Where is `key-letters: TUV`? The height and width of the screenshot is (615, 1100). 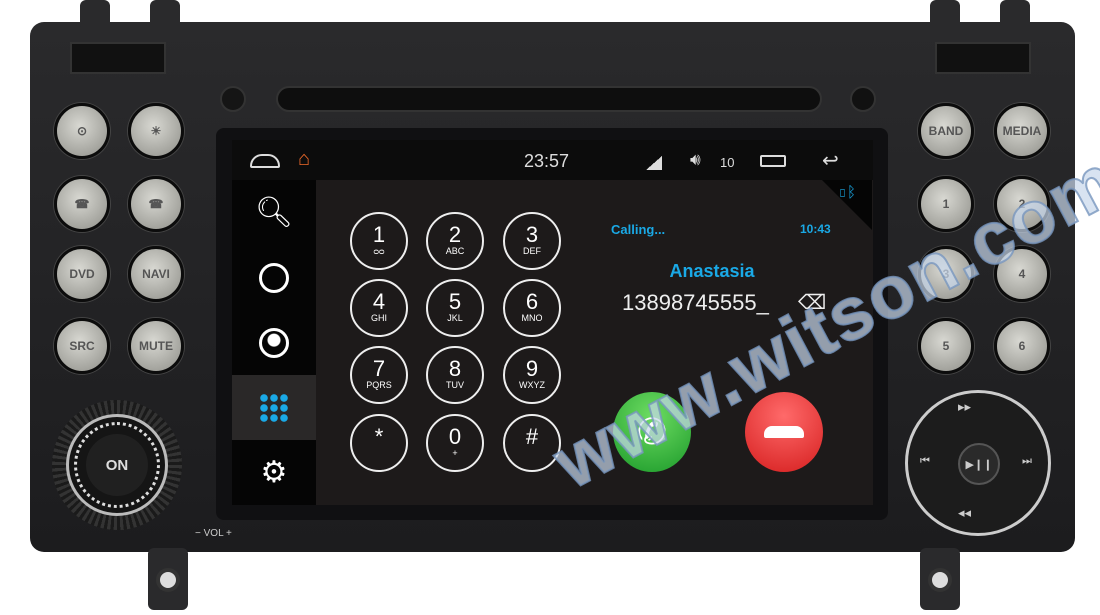 key-letters: TUV is located at coordinates (455, 385).